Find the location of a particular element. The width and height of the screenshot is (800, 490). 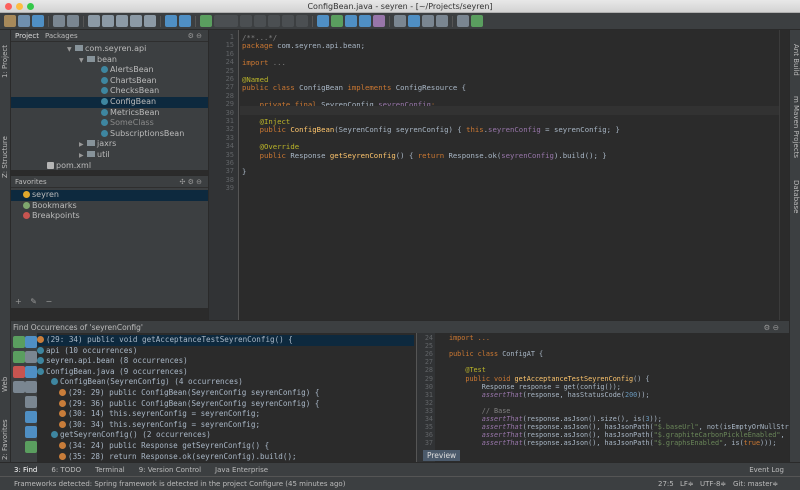

project-tree-item: SomeClass is located at coordinates (109, 123).